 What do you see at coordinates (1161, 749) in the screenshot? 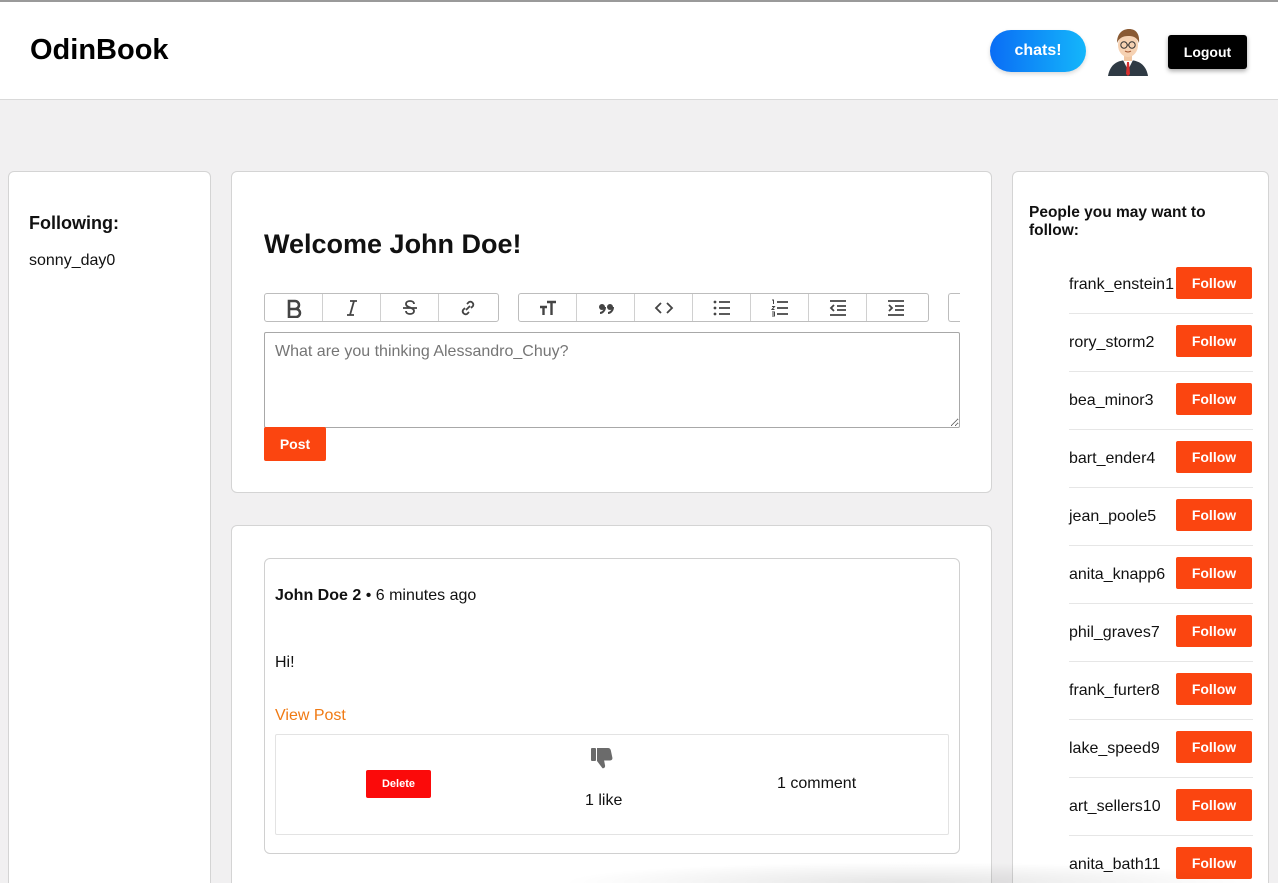
I see `suggestion-row: lake_speed9 Follow` at bounding box center [1161, 749].